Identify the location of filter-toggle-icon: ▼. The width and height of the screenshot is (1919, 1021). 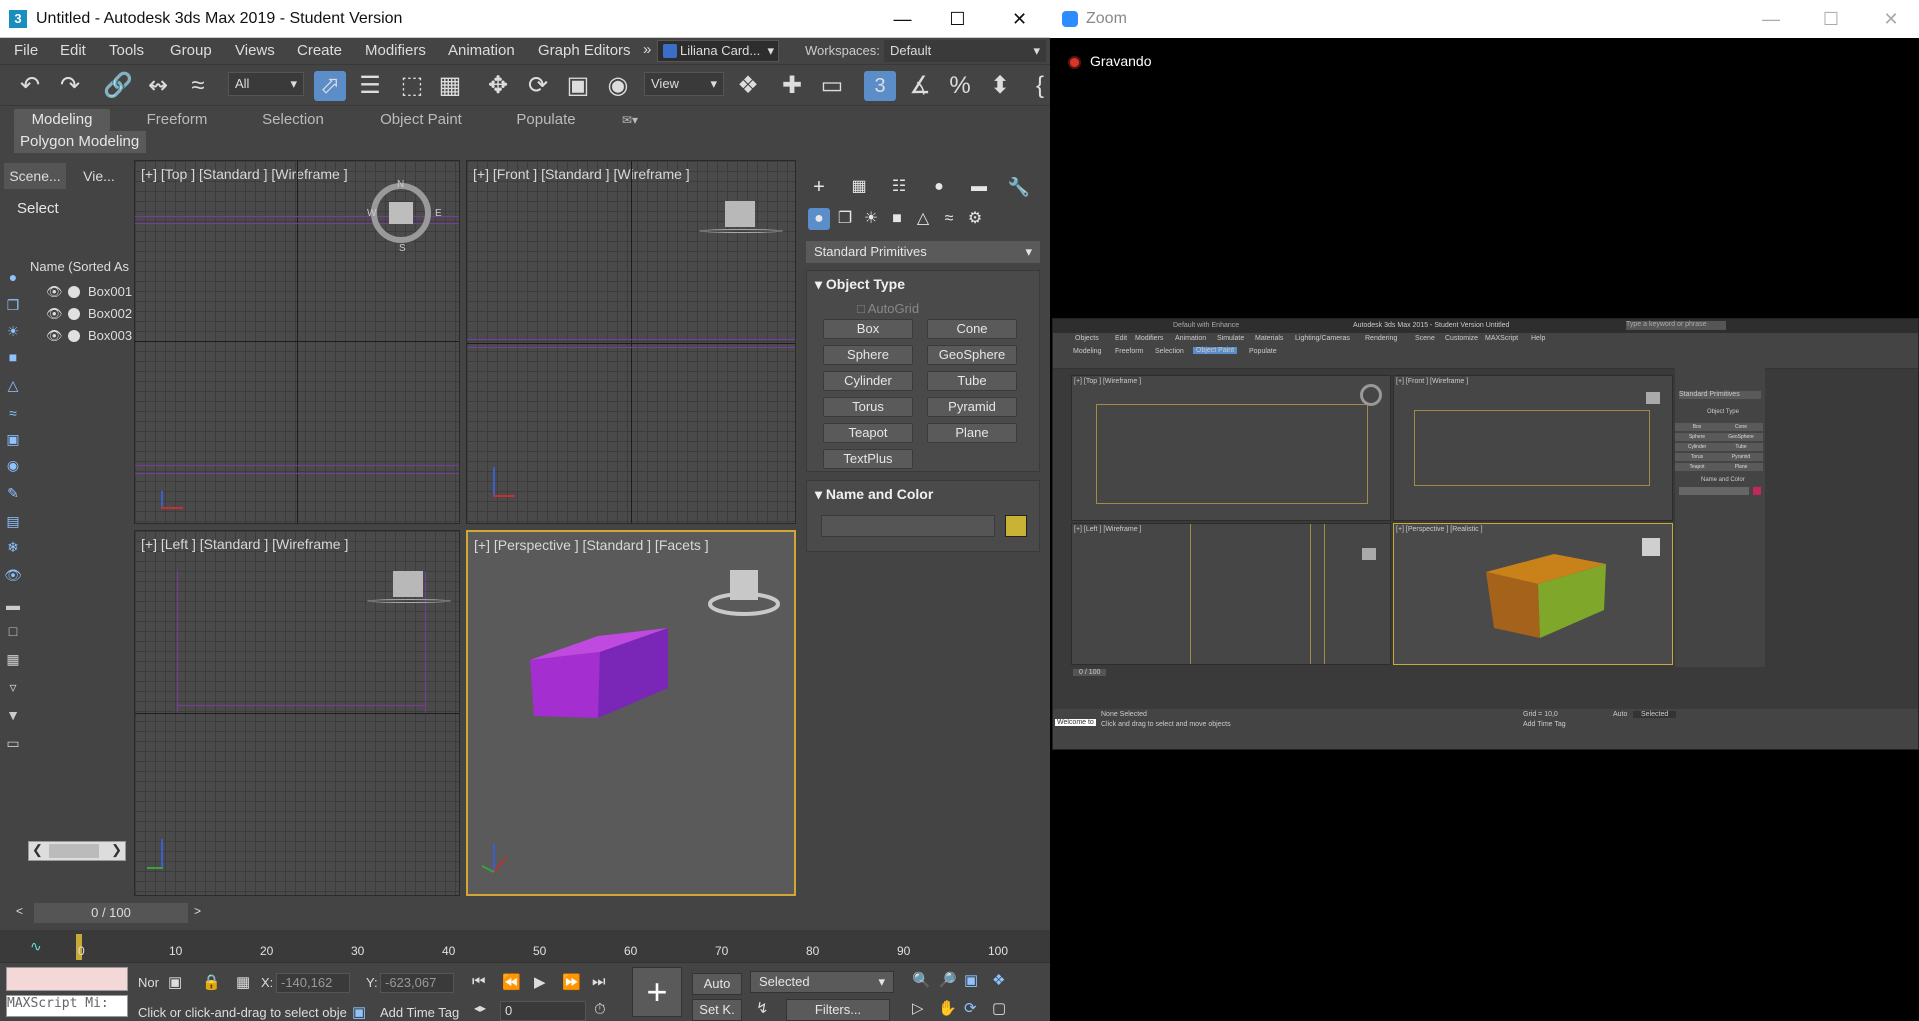
(13, 715).